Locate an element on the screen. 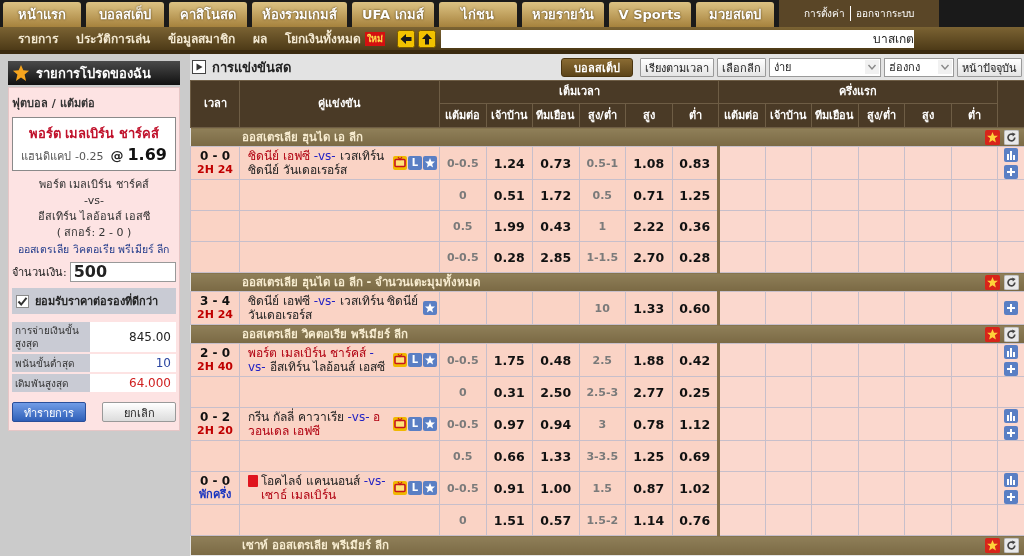 The height and width of the screenshot is (556, 1024). toggle-button: บอลสเต็ป is located at coordinates (597, 67).